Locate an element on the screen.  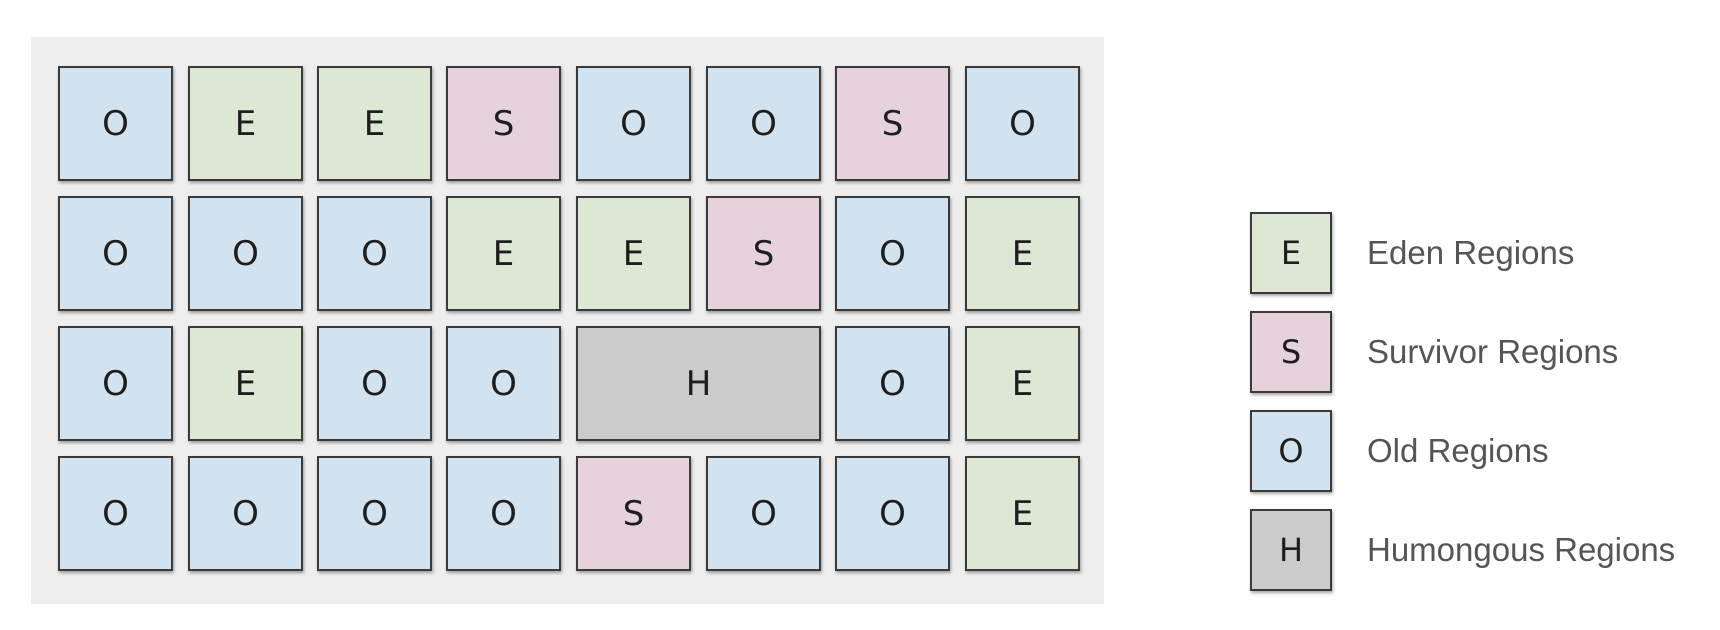
legend-item-survivor: S Survivor Regions is located at coordinates (1434, 352).